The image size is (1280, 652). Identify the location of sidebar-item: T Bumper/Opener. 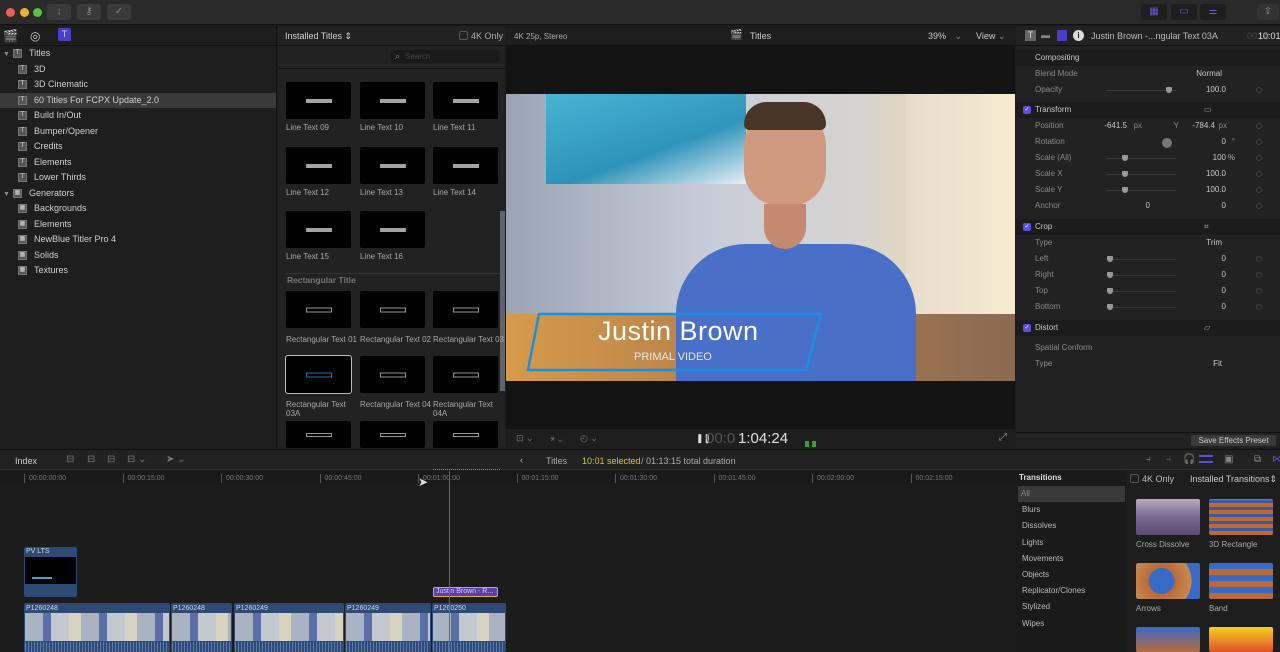
(138, 132).